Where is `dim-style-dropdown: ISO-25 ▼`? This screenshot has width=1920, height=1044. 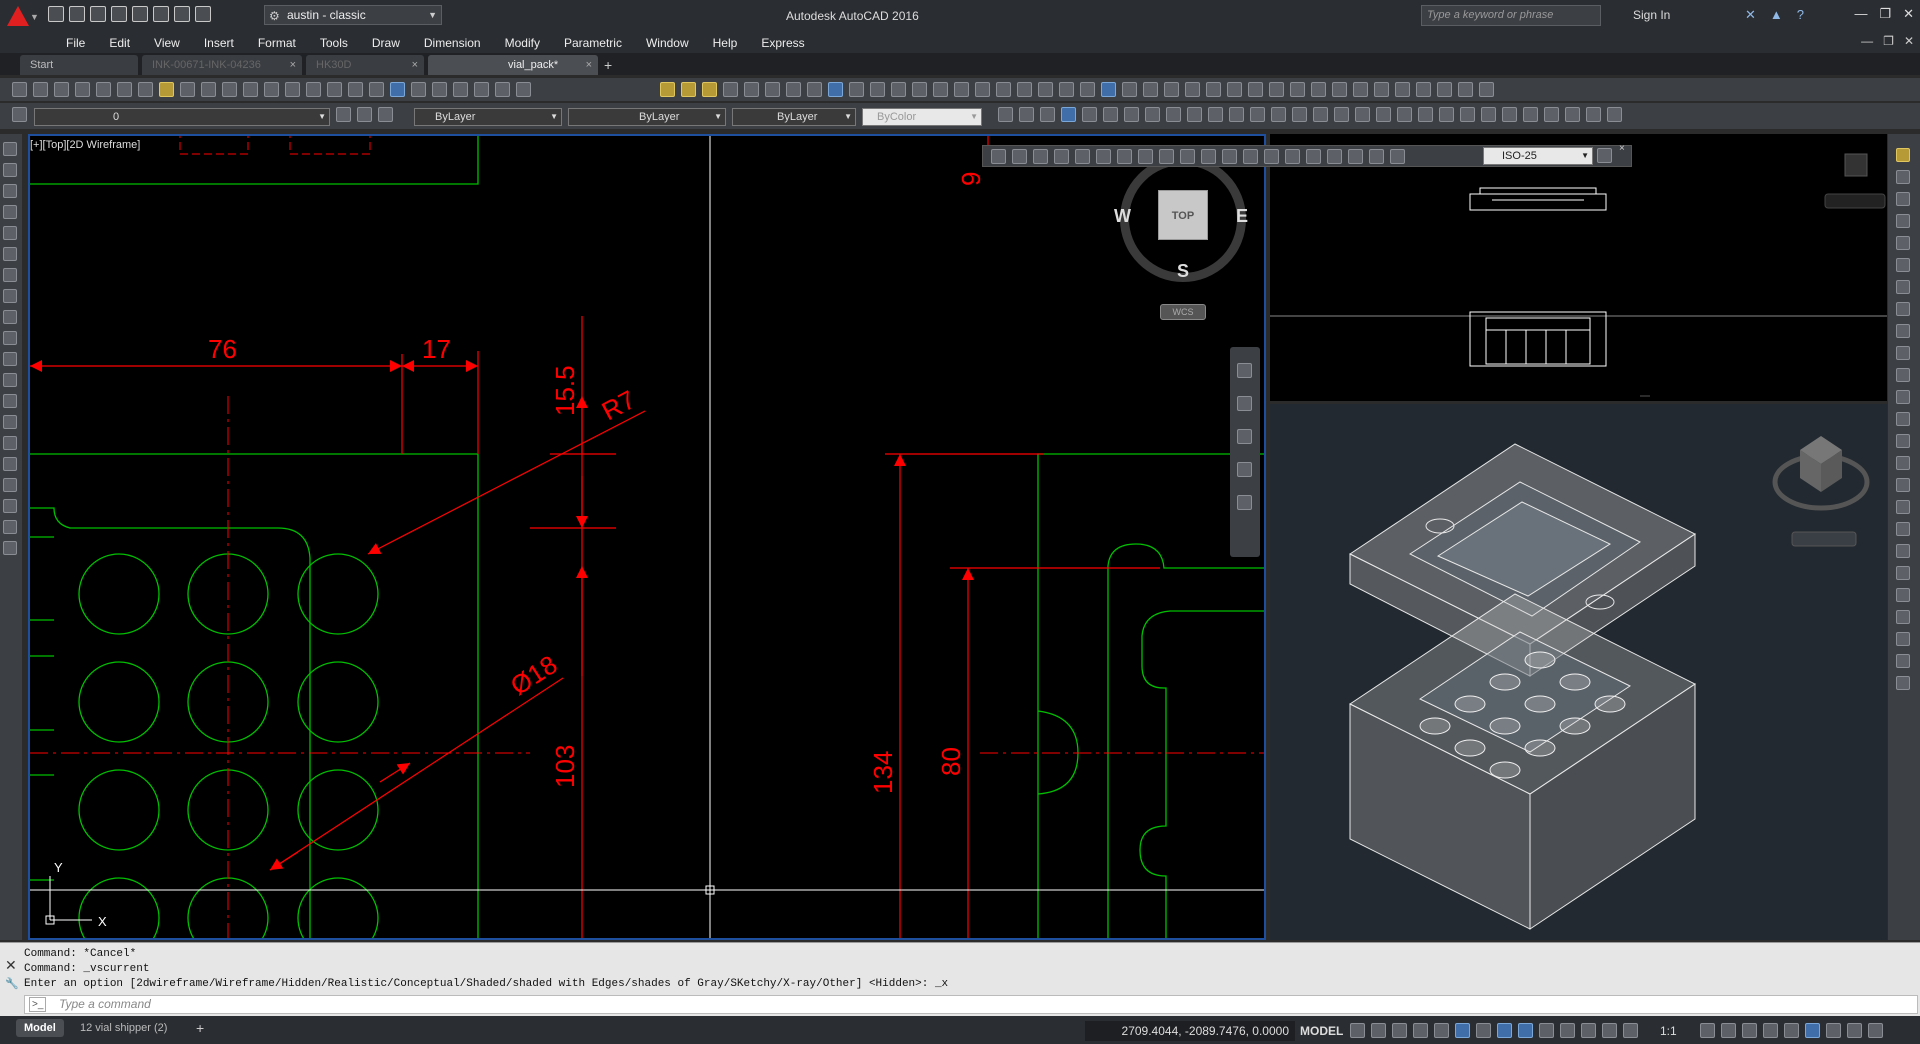
dim-style-dropdown: ISO-25 ▼ is located at coordinates (1538, 156).